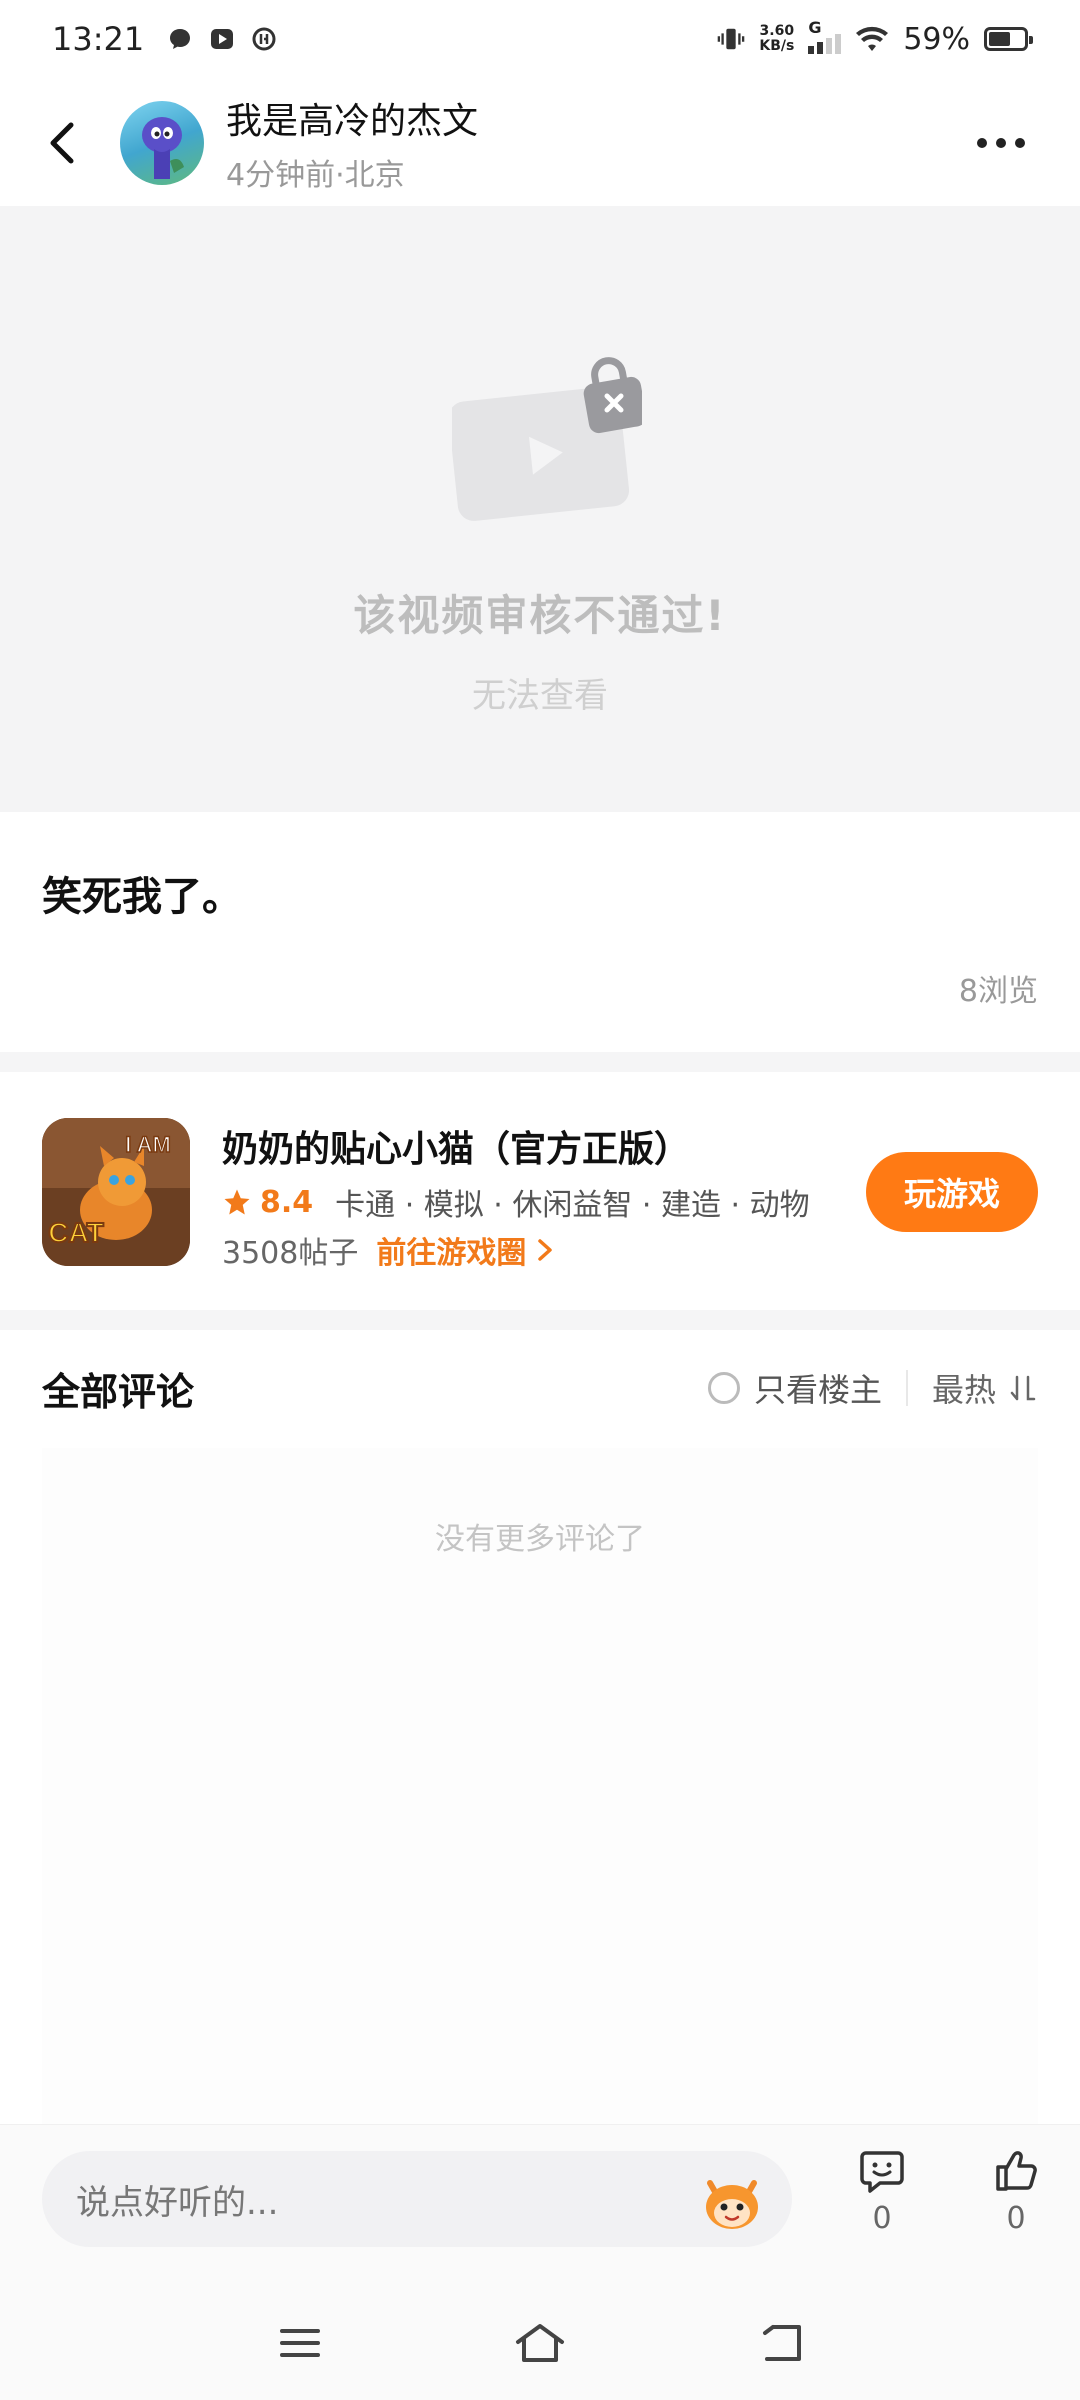  What do you see at coordinates (142, 897) in the screenshot?
I see `post-text: 笑死我了。` at bounding box center [142, 897].